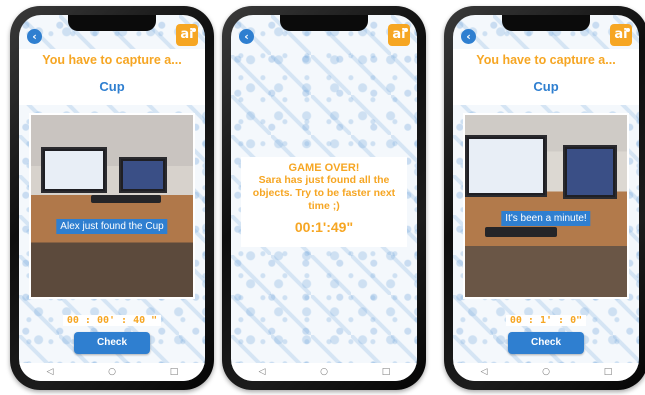 This screenshot has width=645, height=395. Describe the element at coordinates (546, 218) in the screenshot. I see `minute-notification: It's been a minute!` at that location.